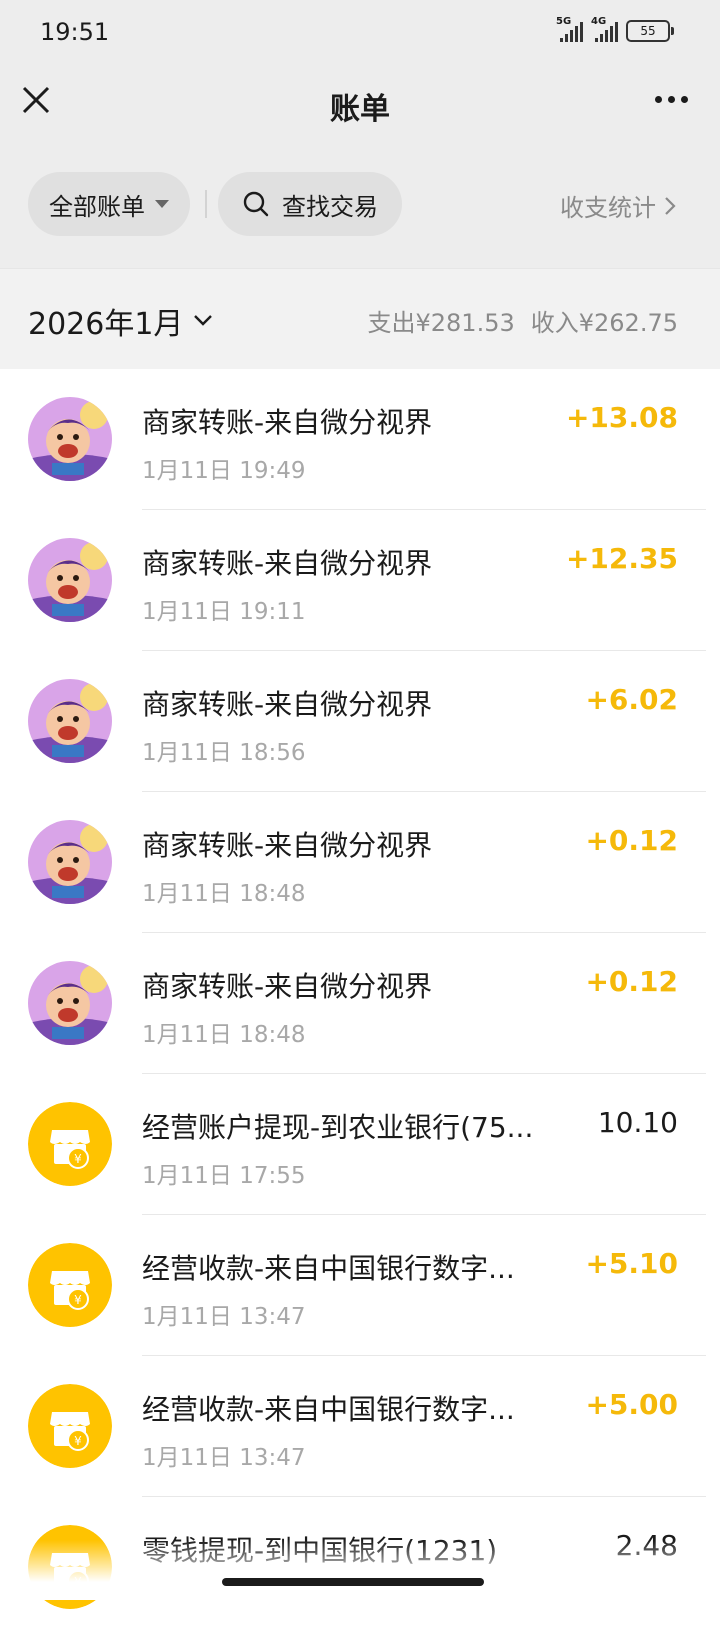 This screenshot has width=720, height=1638. What do you see at coordinates (621, 558) in the screenshot?
I see `transaction-amount: +12.35` at bounding box center [621, 558].